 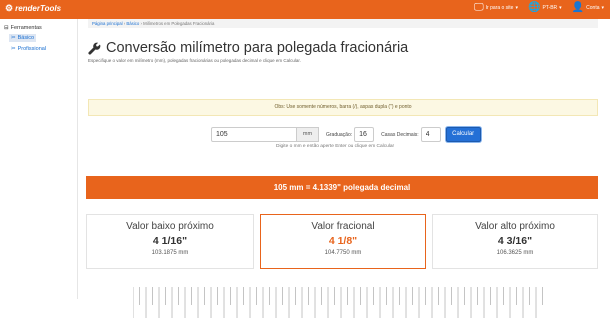 I want to click on card-mm: 106.3625 mm, so click(x=515, y=253).